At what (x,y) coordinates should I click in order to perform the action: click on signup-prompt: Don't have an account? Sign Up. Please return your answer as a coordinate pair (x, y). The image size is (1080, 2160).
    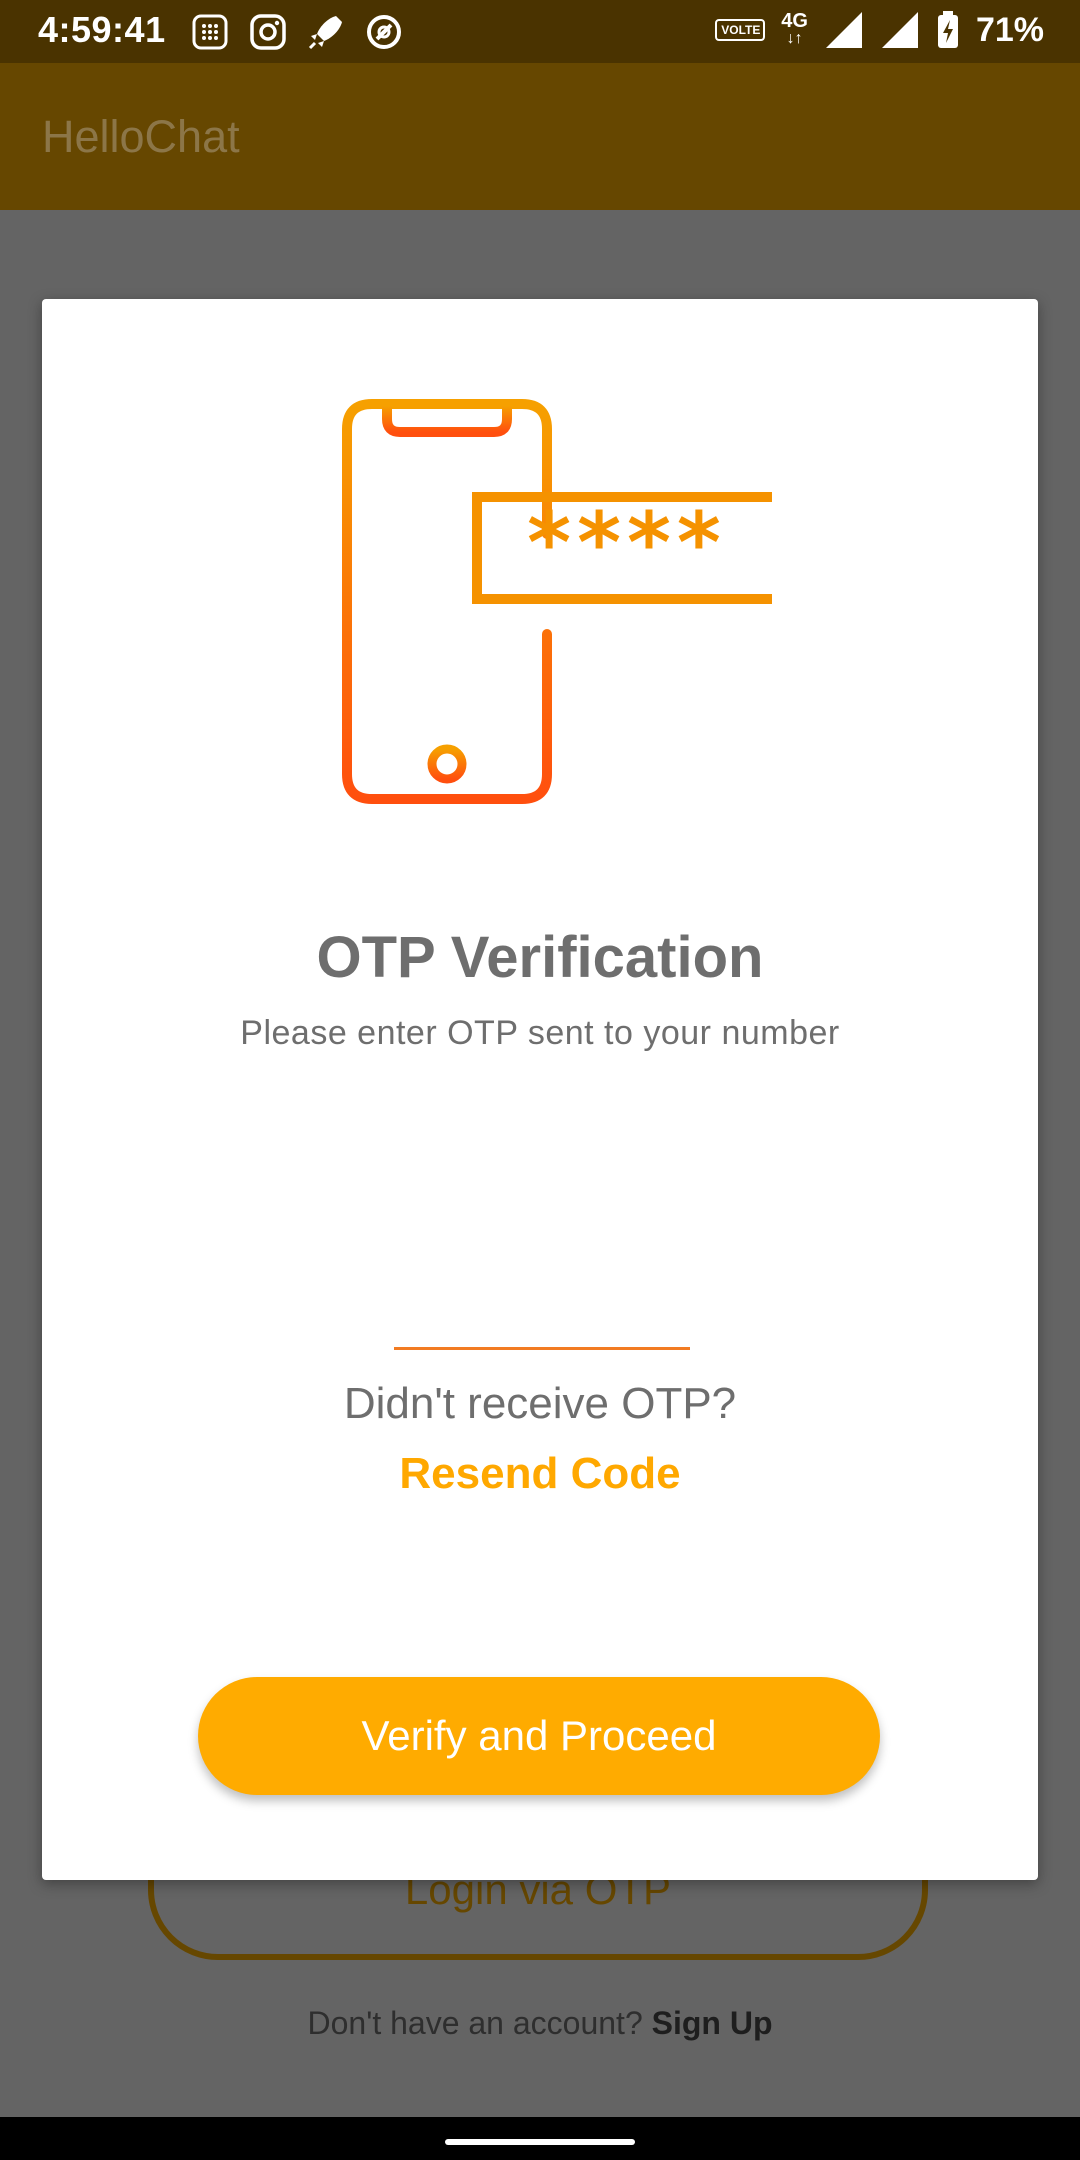
    Looking at the image, I should click on (540, 2023).